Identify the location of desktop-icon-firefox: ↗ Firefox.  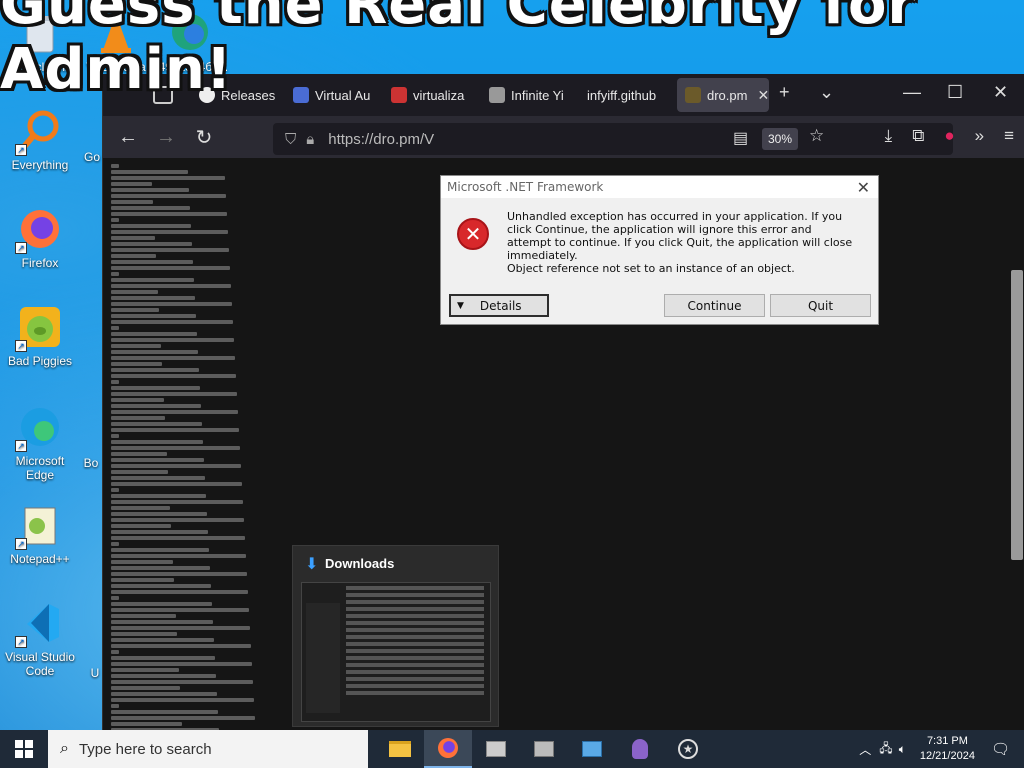
(40, 238).